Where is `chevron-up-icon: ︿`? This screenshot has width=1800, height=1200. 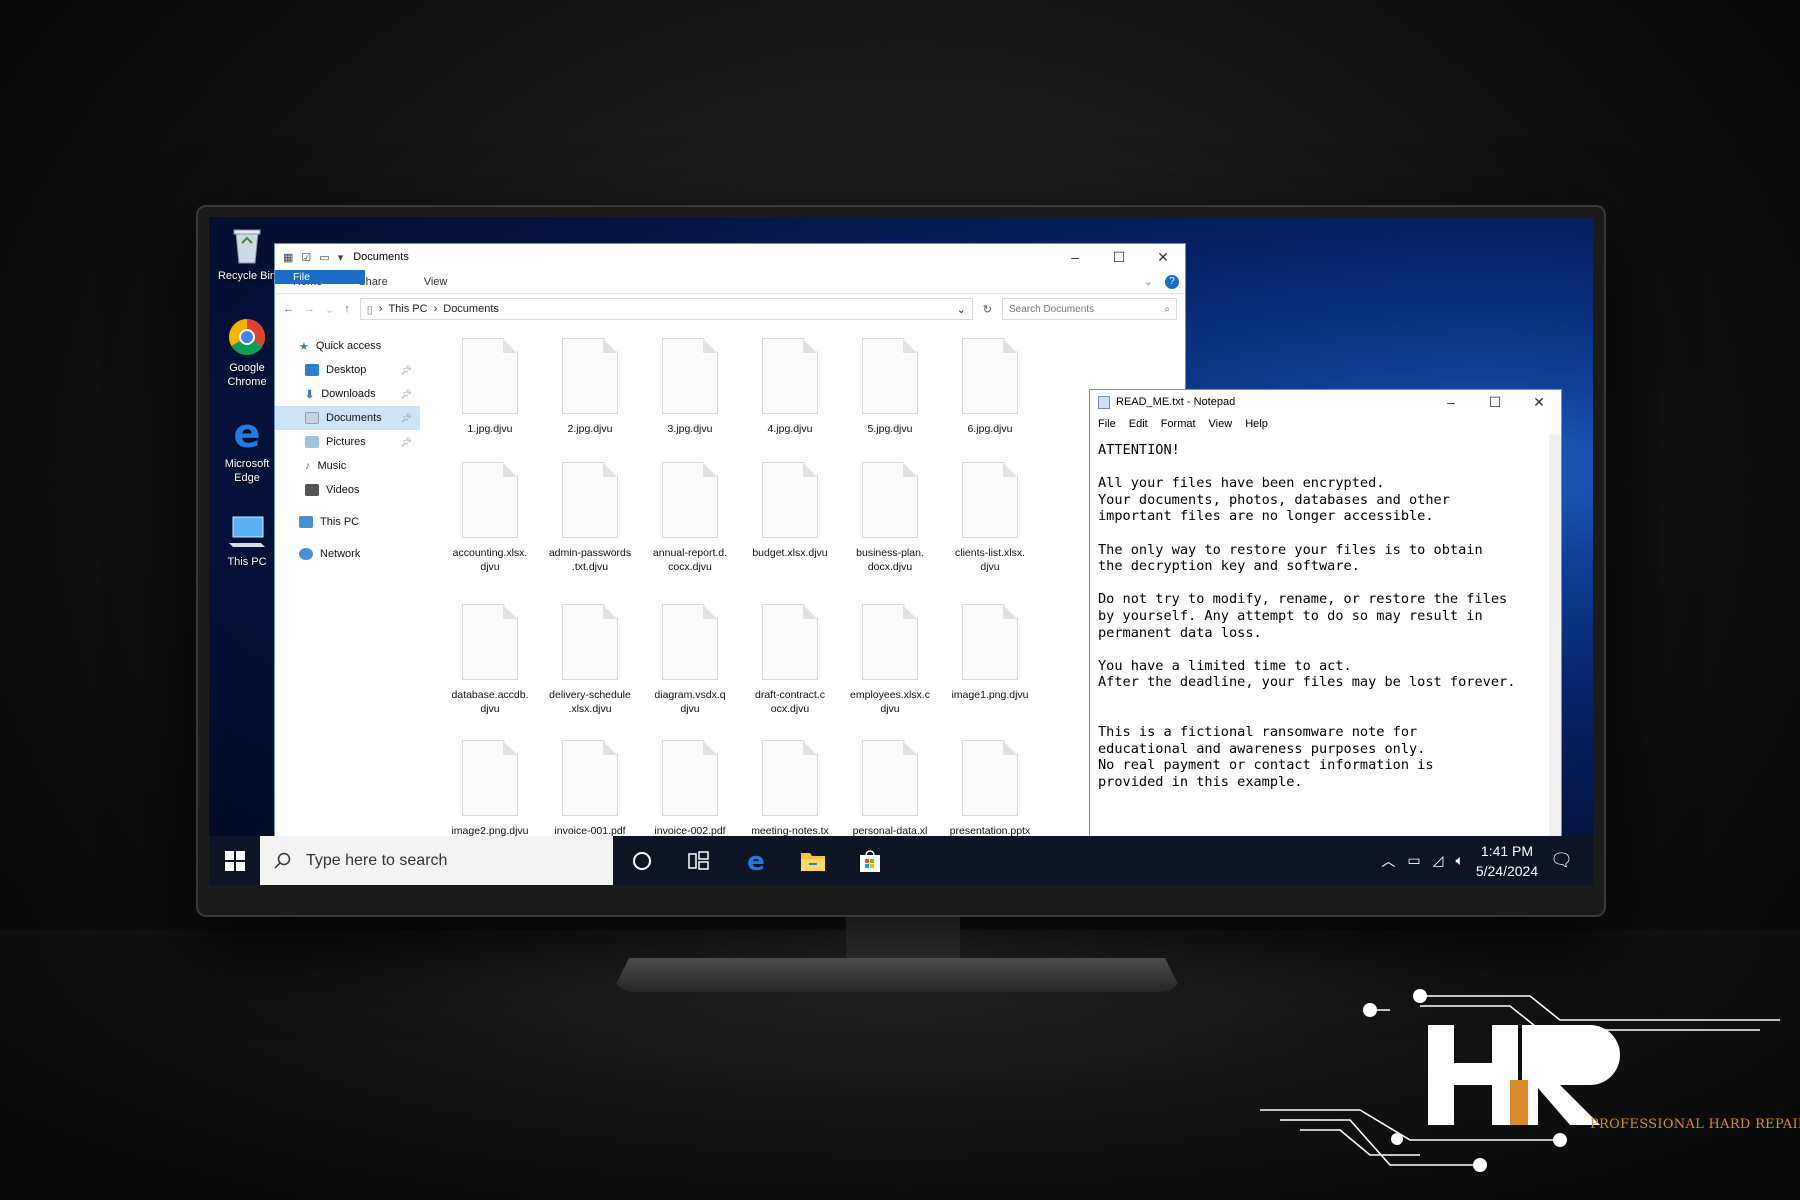
chevron-up-icon: ︿ is located at coordinates (1388, 861).